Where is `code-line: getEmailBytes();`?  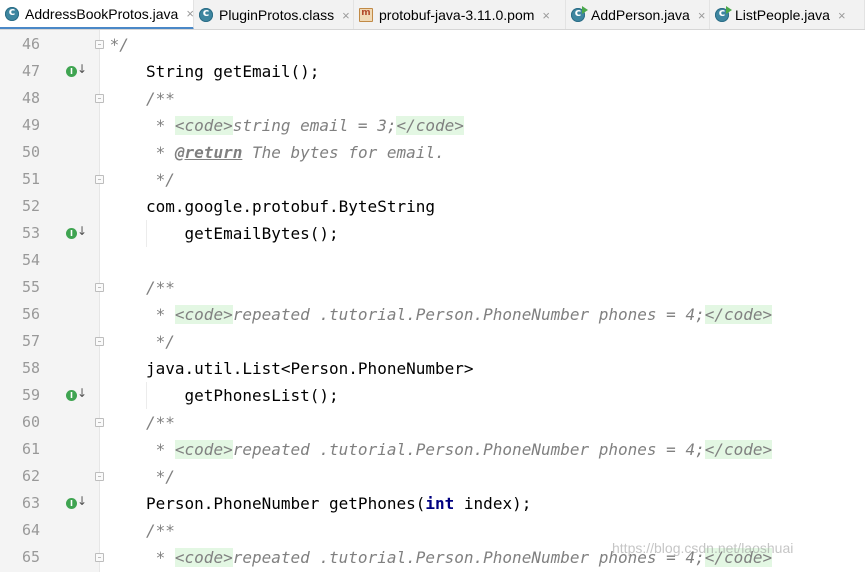 code-line: getEmailBytes(); is located at coordinates (242, 233).